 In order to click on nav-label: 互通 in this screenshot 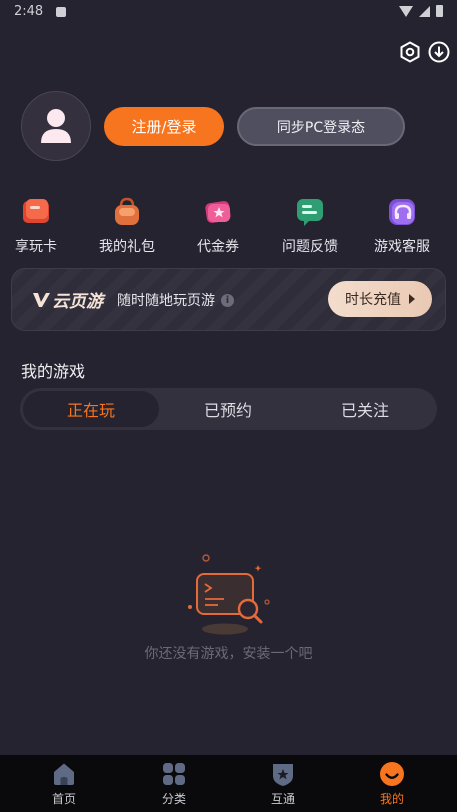, I will do `click(282, 799)`.